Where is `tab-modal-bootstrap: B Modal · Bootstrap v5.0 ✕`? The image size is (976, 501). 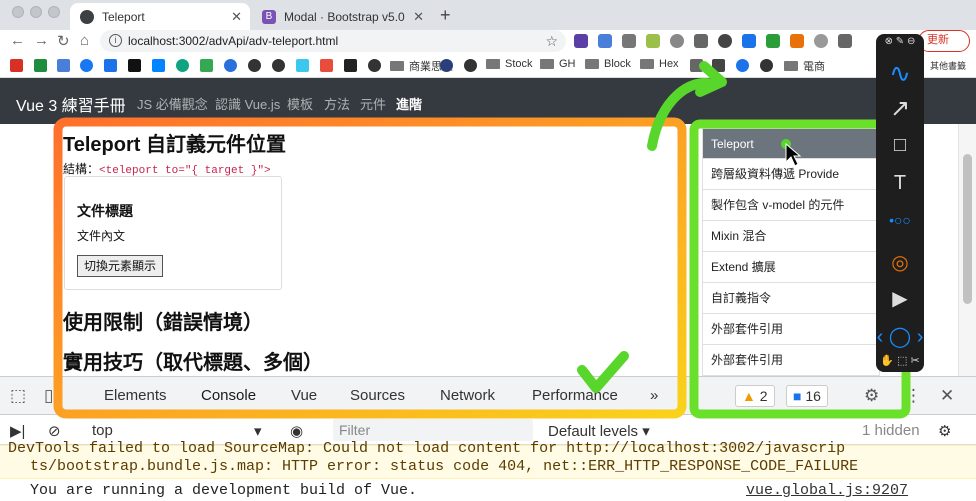 tab-modal-bootstrap: B Modal · Bootstrap v5.0 ✕ is located at coordinates (342, 16).